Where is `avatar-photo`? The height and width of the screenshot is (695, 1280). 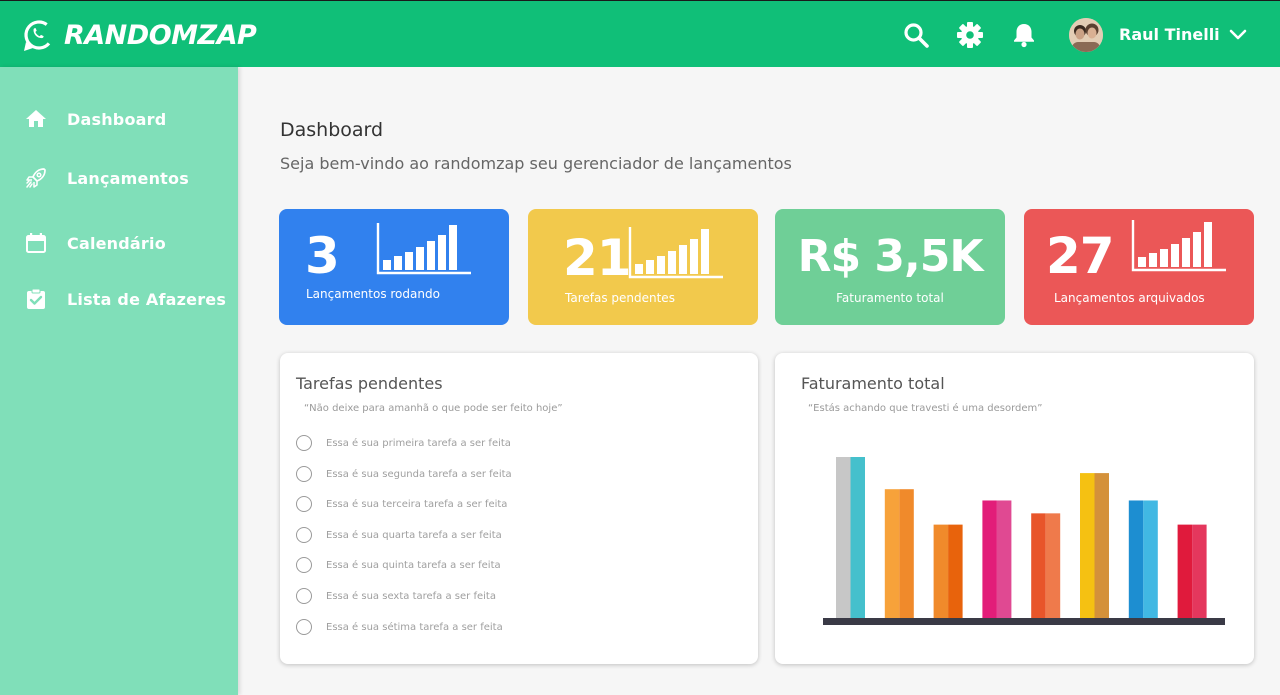
avatar-photo is located at coordinates (1086, 35).